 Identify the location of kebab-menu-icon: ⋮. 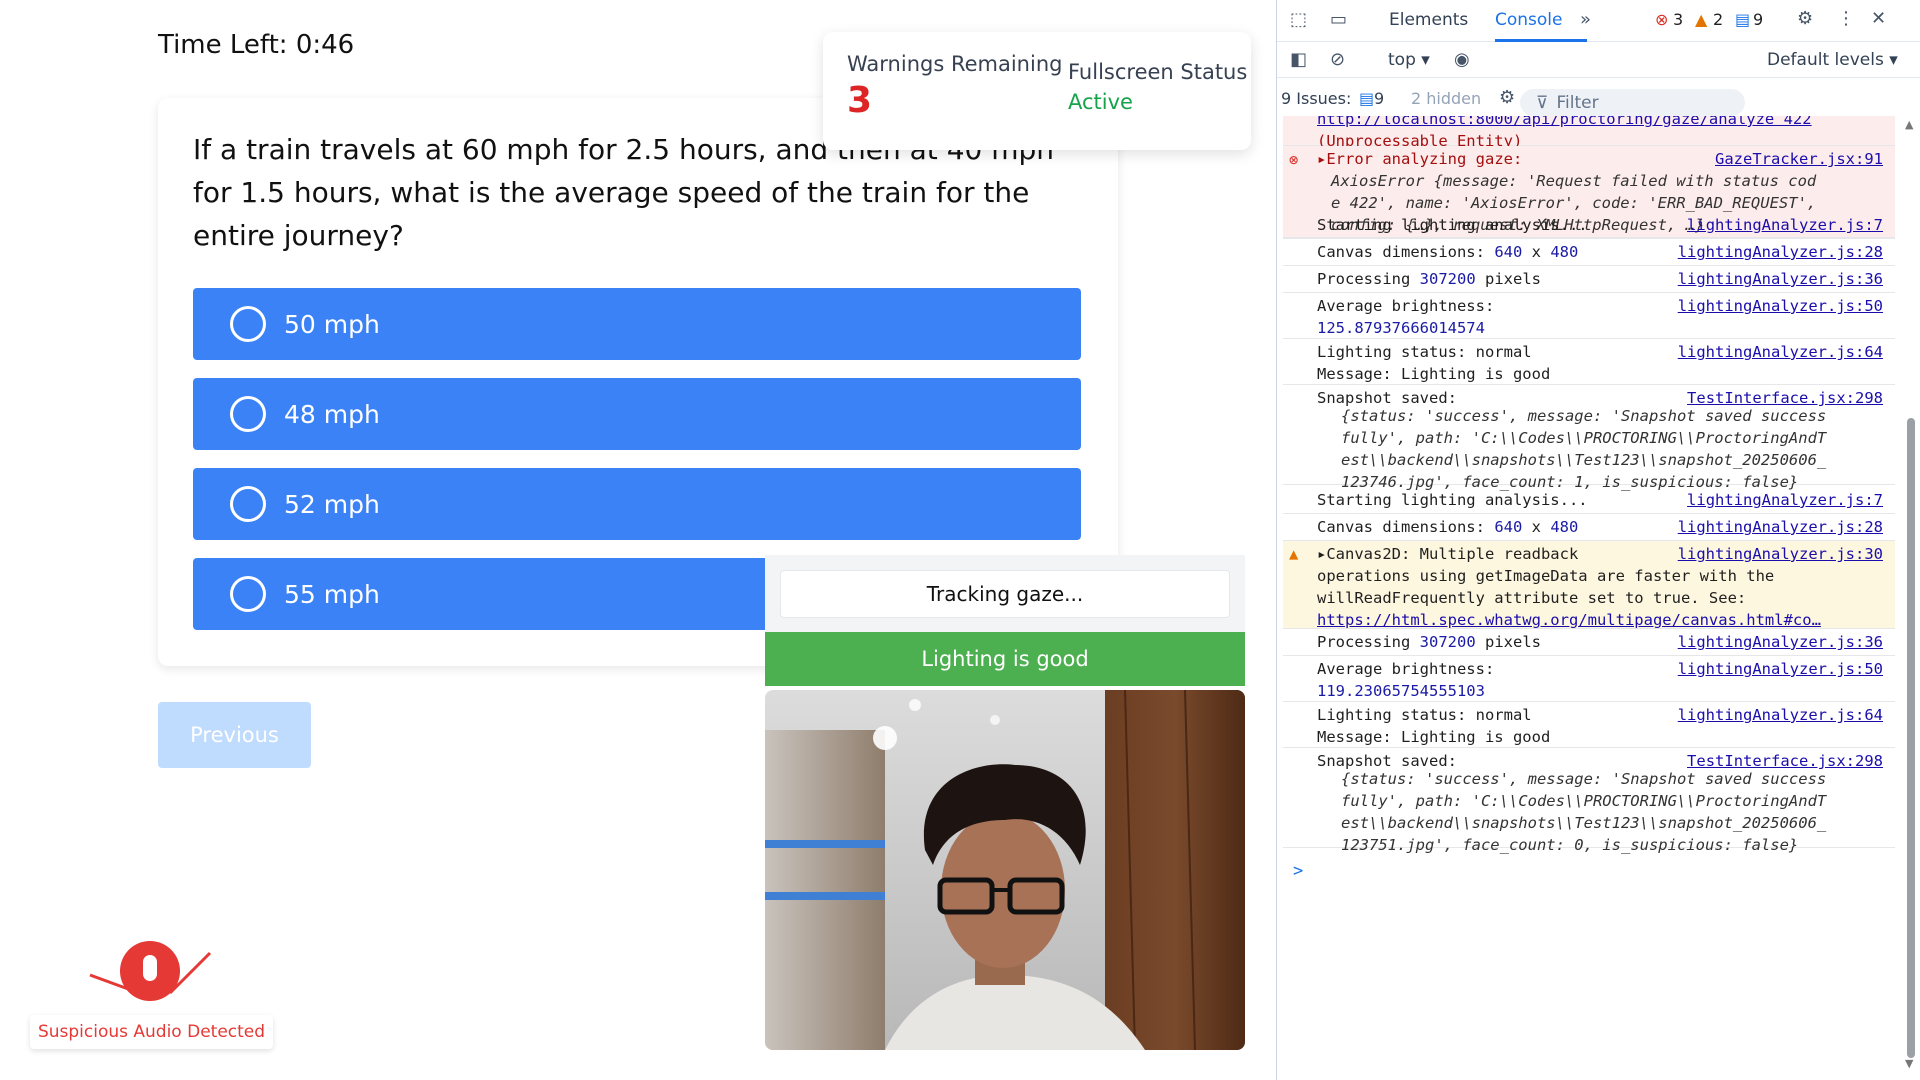
(1846, 19).